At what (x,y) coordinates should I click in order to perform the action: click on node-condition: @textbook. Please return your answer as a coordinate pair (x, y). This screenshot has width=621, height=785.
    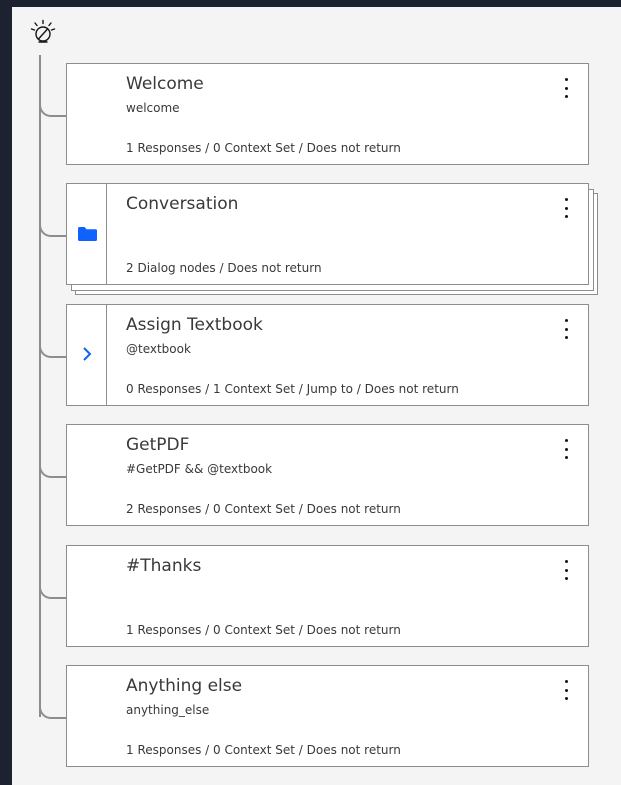
    Looking at the image, I should click on (158, 349).